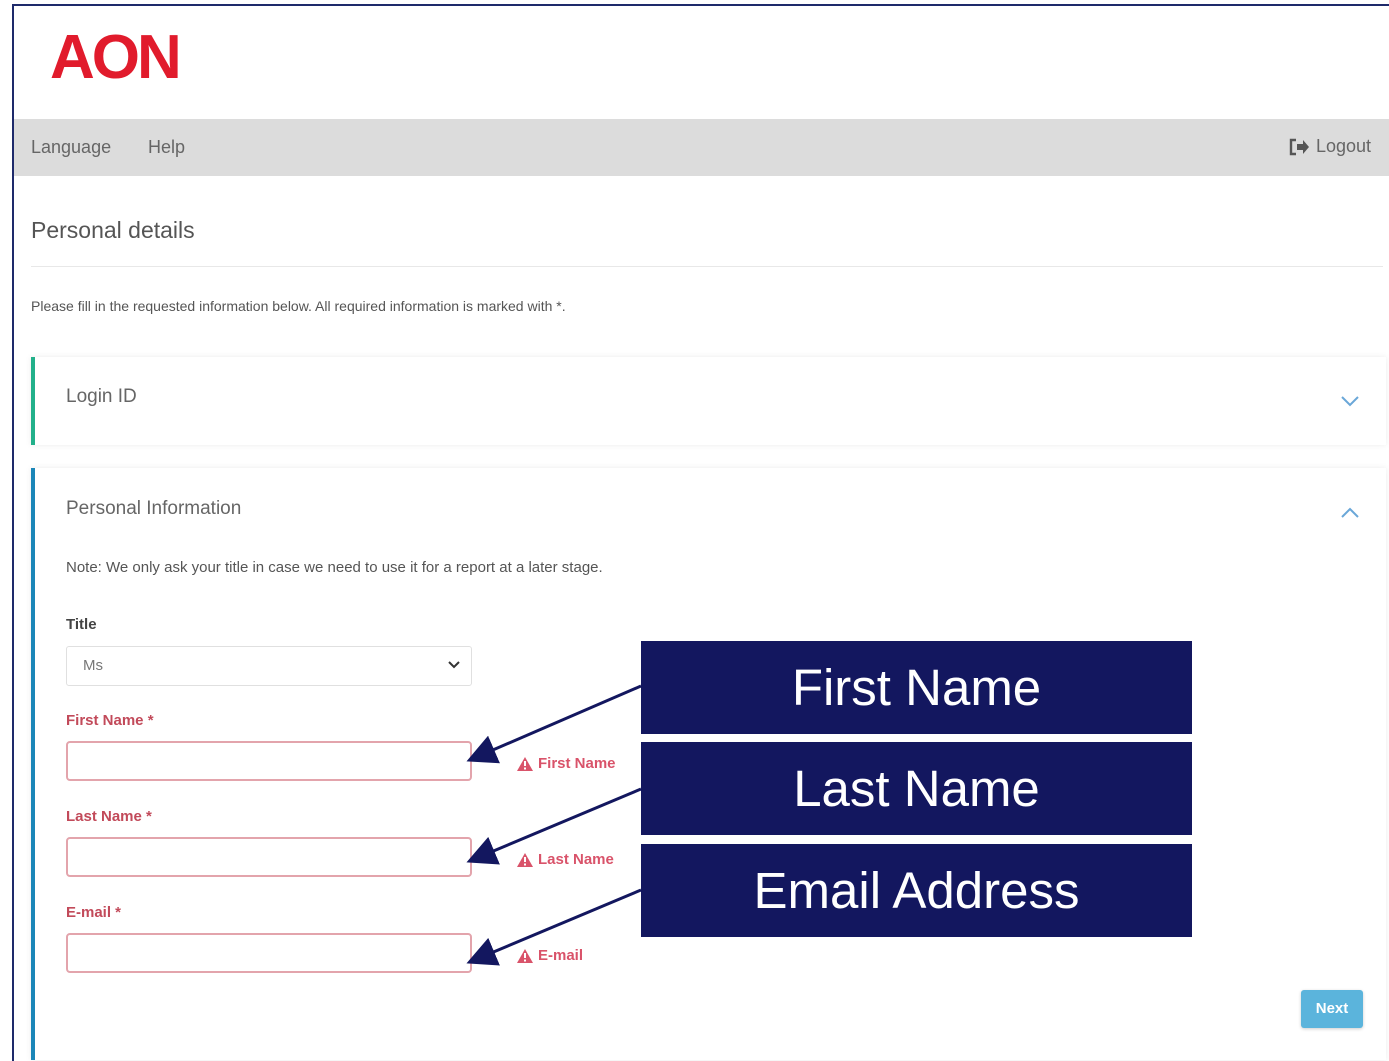 This screenshot has width=1389, height=1061. I want to click on logout-button: Logout, so click(1329, 146).